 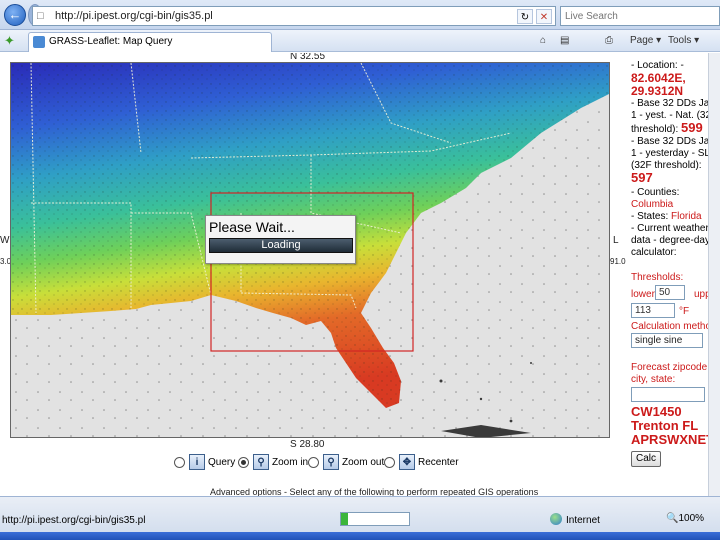 What do you see at coordinates (261, 462) in the screenshot?
I see `zoom-in-icon: ⚲` at bounding box center [261, 462].